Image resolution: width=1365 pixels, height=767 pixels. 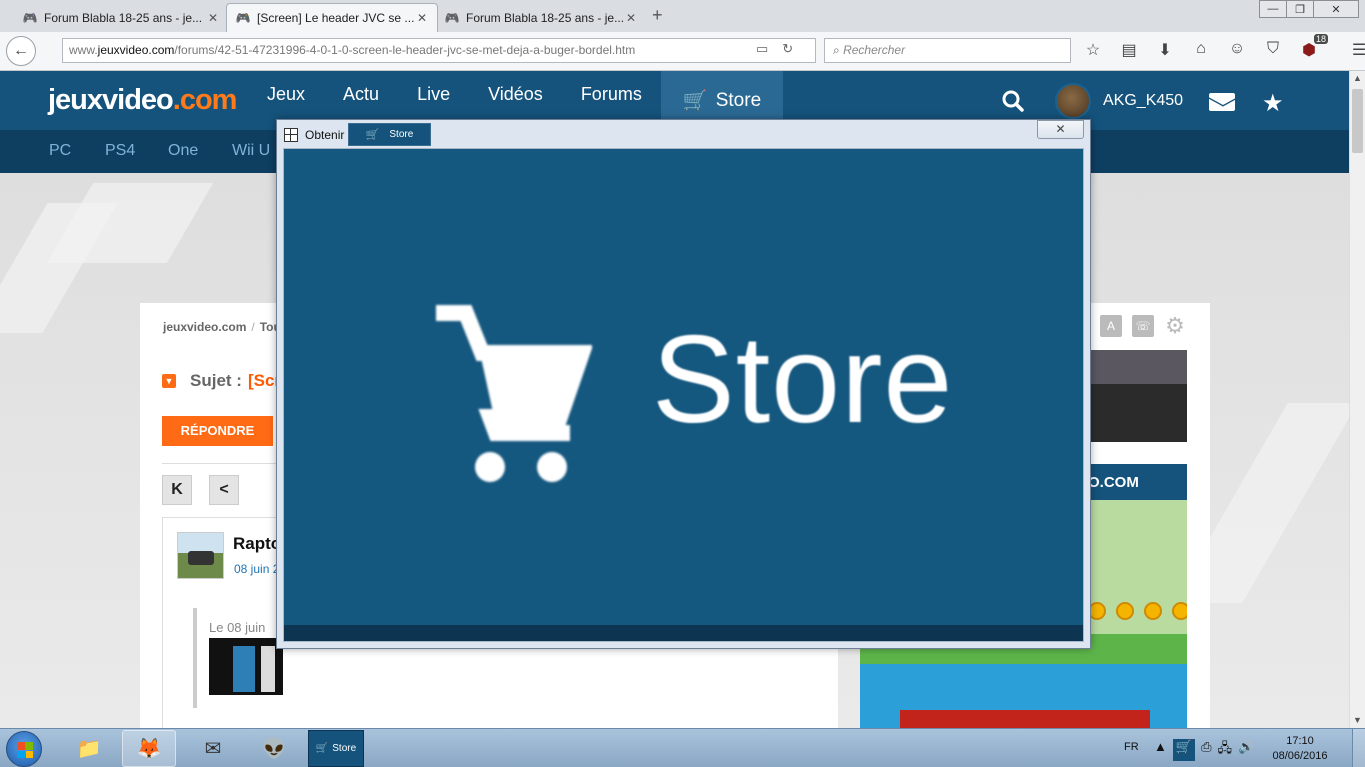 I want to click on breadcrumb: jeuxvideo.com / Tous, so click(x=225, y=327).